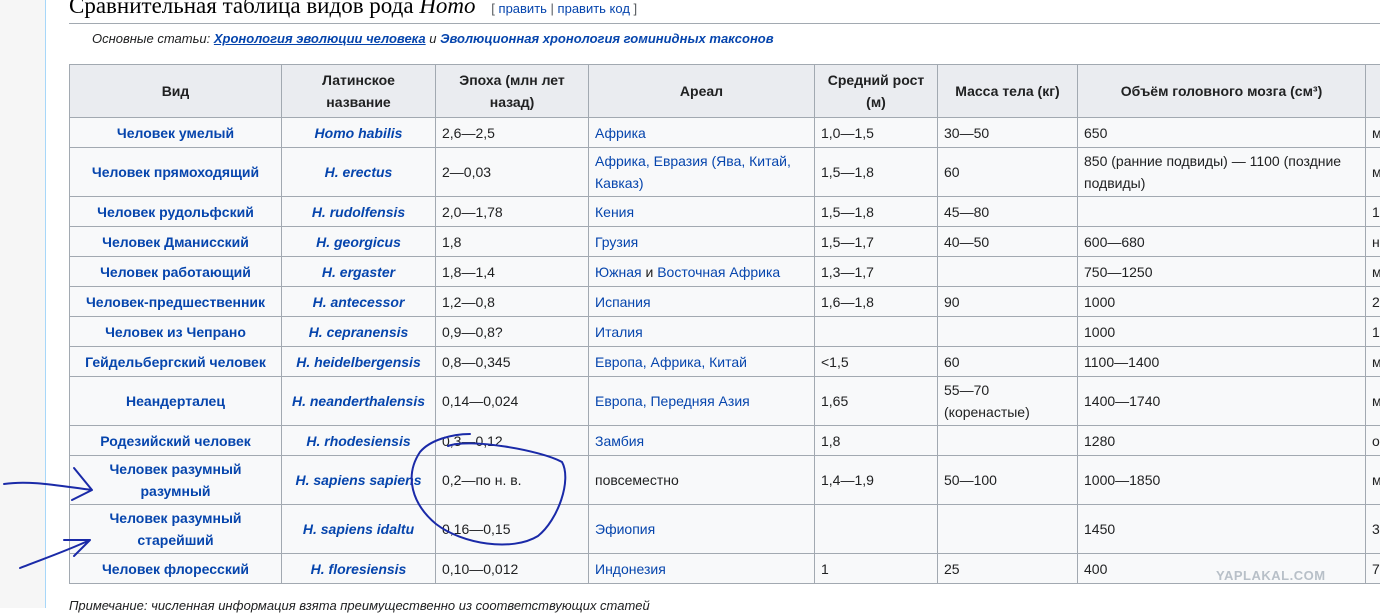 The width and height of the screenshot is (1380, 613). Describe the element at coordinates (1222, 133) in the screenshot. I see `brain-cell: 650` at that location.